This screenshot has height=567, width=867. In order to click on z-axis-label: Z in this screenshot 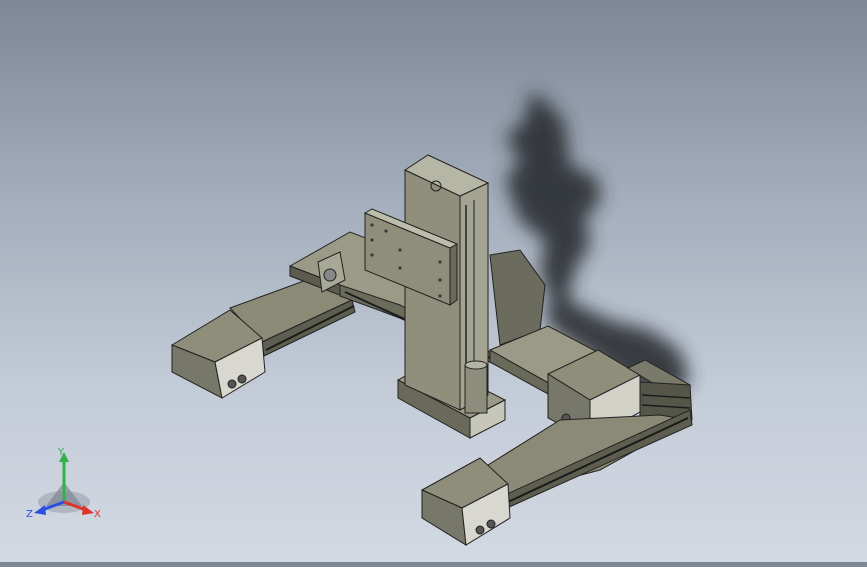, I will do `click(29, 514)`.